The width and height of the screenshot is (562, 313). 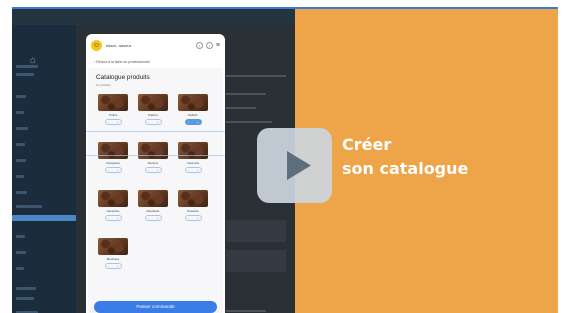 I want to click on back-link-label: Retour à la fiche du professionnel, so click(x=123, y=62).